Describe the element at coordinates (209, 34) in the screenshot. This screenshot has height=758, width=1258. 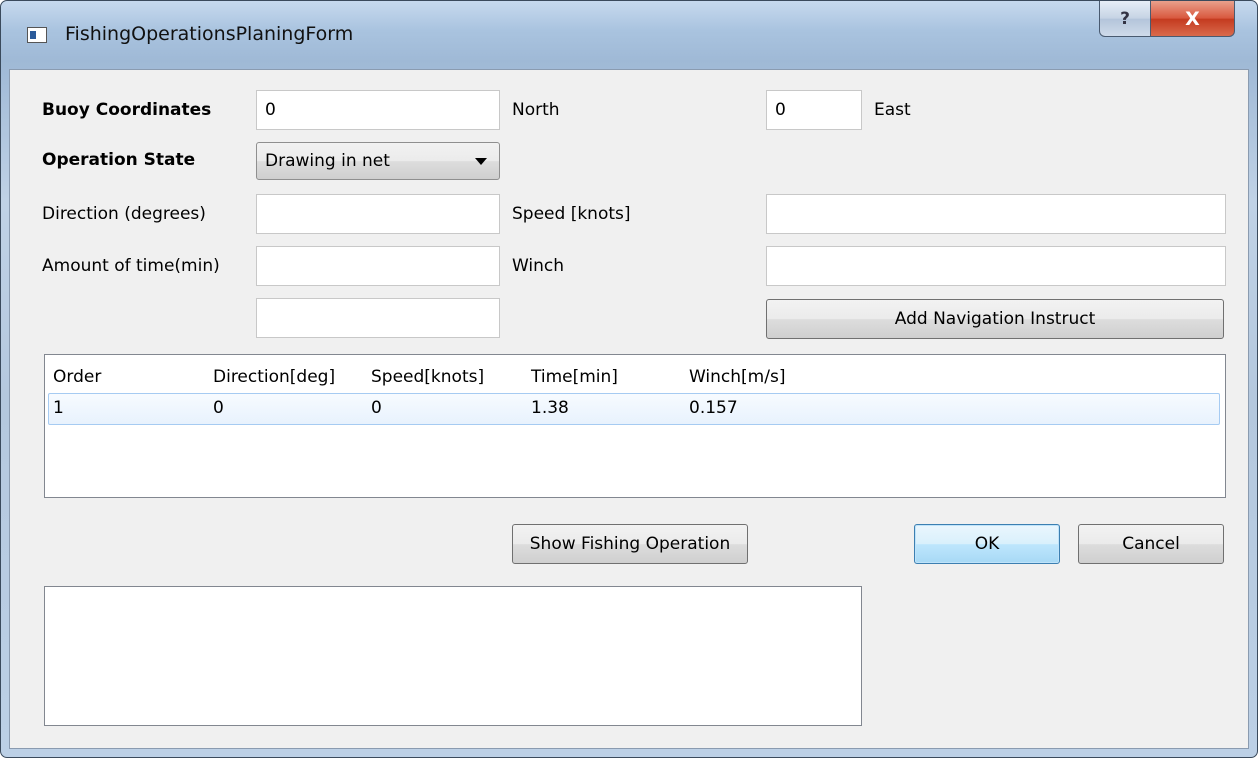
I see `window-title: FishingOperationsPlaningForm` at that location.